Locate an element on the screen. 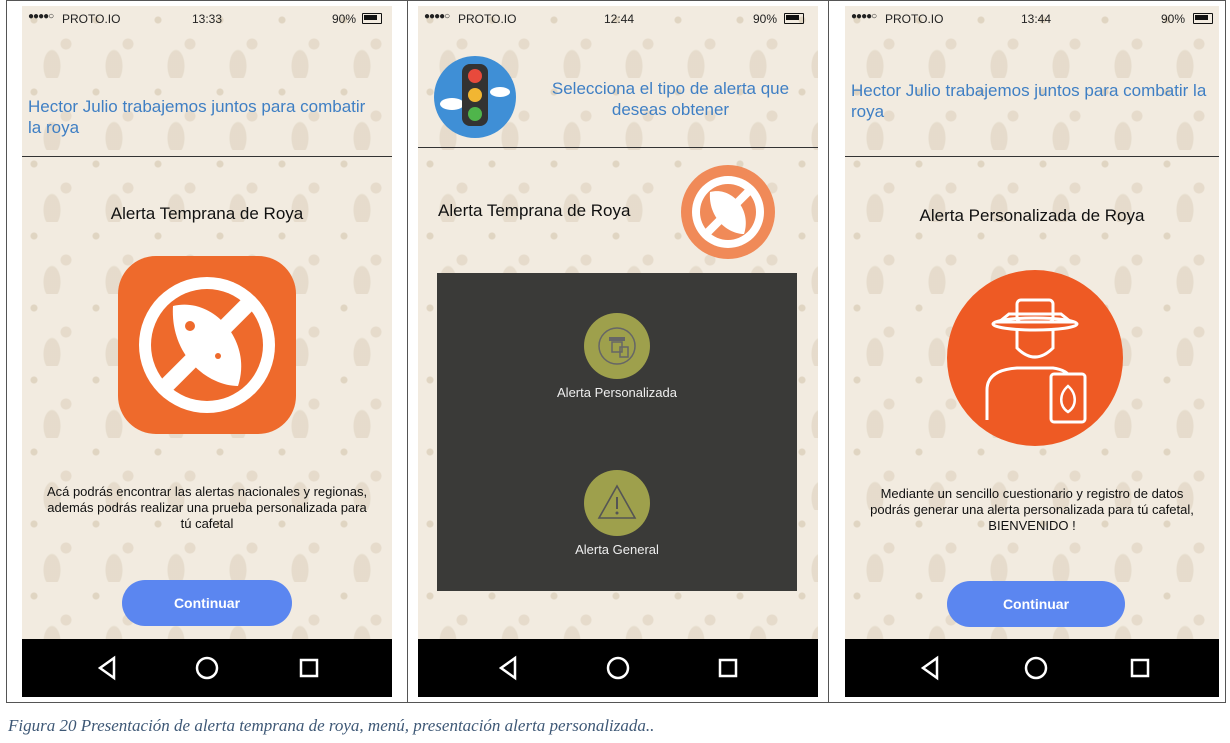 This screenshot has width=1230, height=743. alert-type-menu: Alerta Personalizada Alerta General is located at coordinates (617, 432).